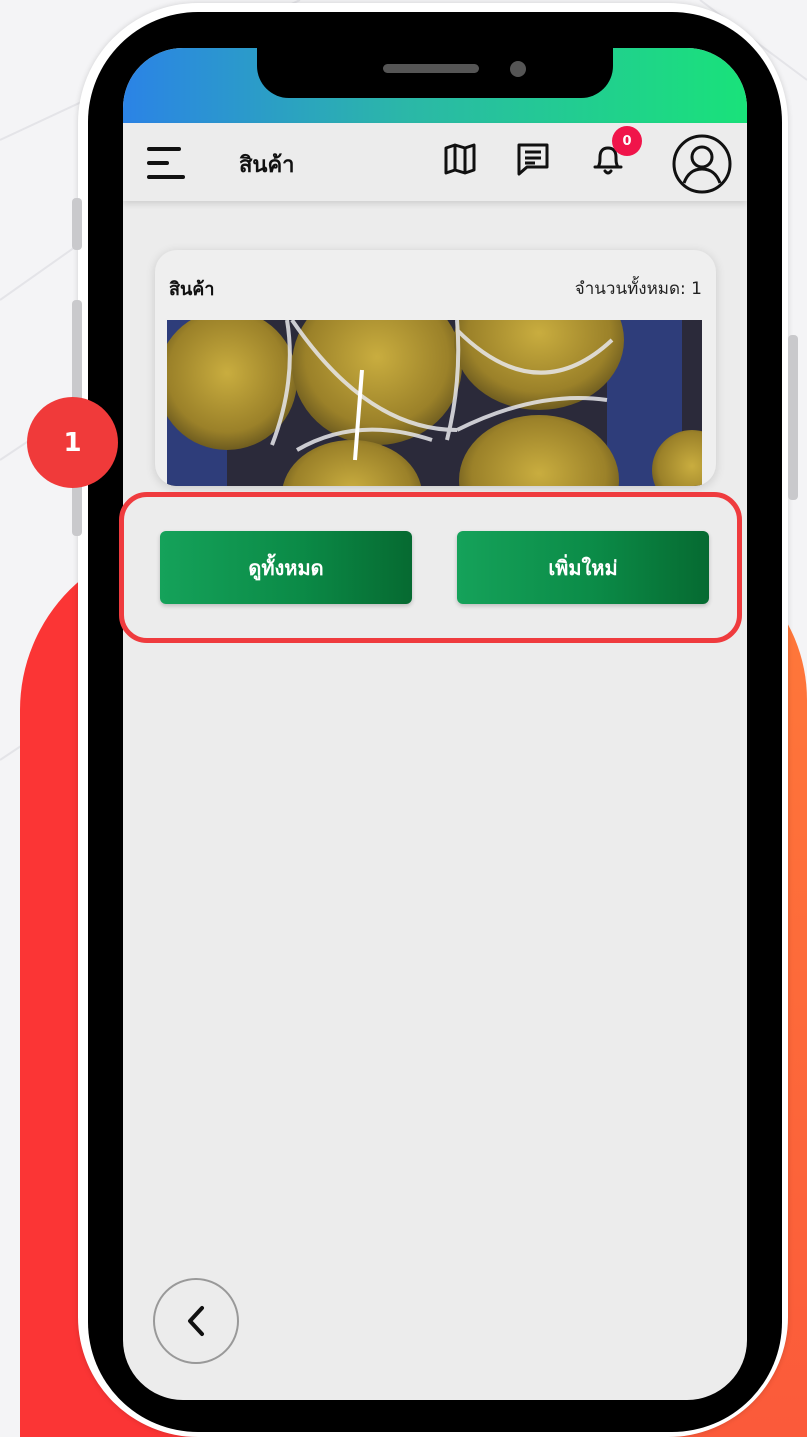  What do you see at coordinates (192, 289) in the screenshot?
I see `card-title: สินค้า` at bounding box center [192, 289].